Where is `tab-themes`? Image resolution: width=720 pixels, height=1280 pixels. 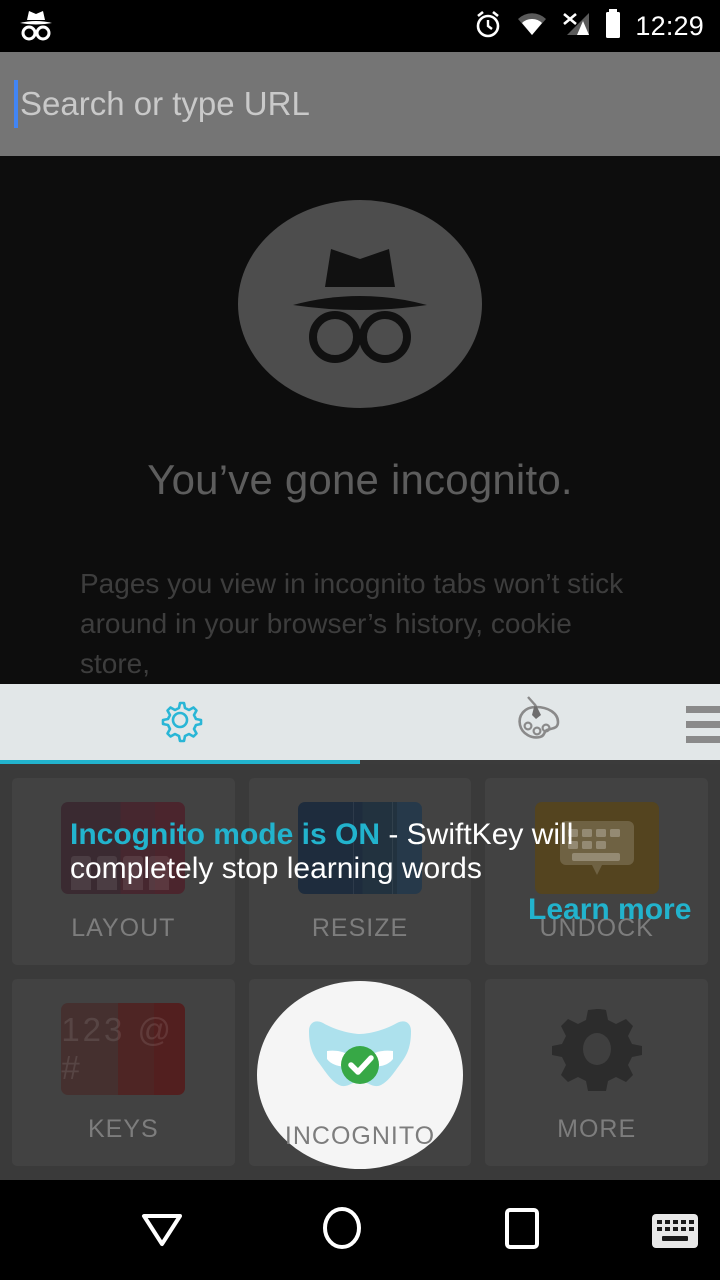 tab-themes is located at coordinates (540, 722).